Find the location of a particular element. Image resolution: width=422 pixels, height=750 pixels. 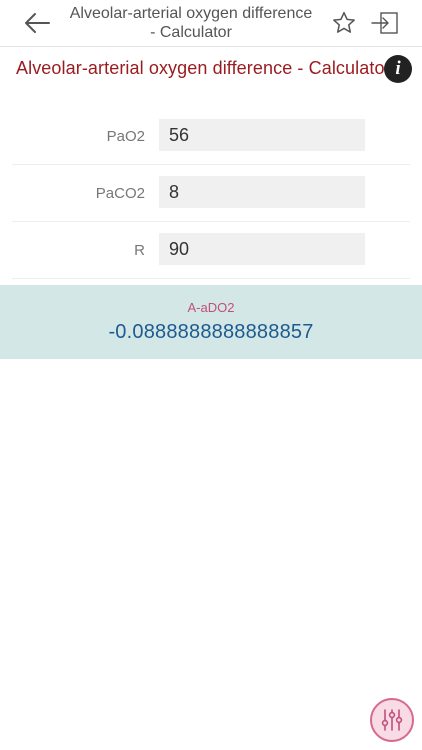

r-label: R is located at coordinates (139, 250).